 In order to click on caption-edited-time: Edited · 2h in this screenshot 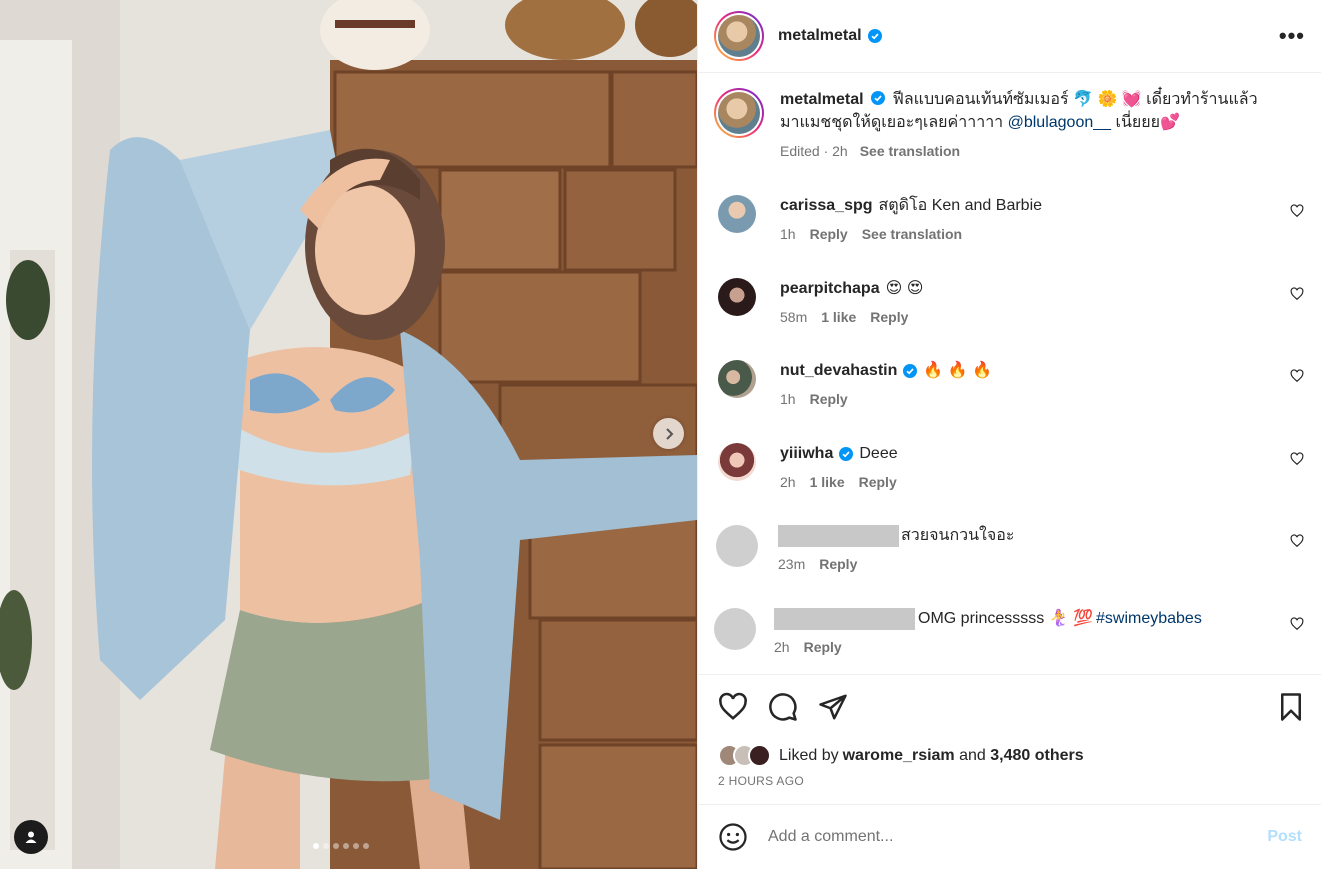, I will do `click(814, 151)`.